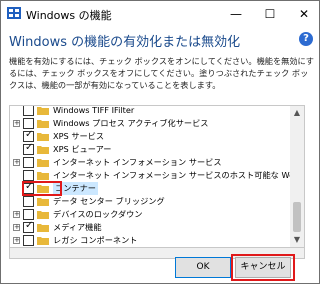  I want to click on feature-row: + レガシ コンポーネント, so click(151, 240).